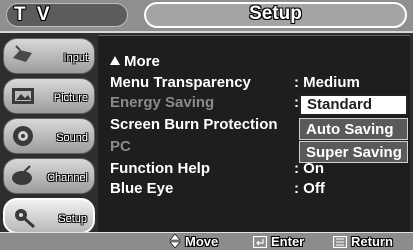 This screenshot has height=250, width=413. I want to click on channel-icon, so click(22, 175).